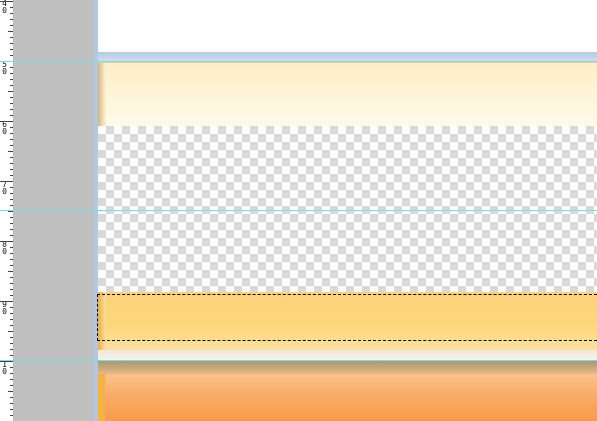 The image size is (597, 421). Describe the element at coordinates (347, 367) in the screenshot. I see `orange-layer-top-band` at that location.